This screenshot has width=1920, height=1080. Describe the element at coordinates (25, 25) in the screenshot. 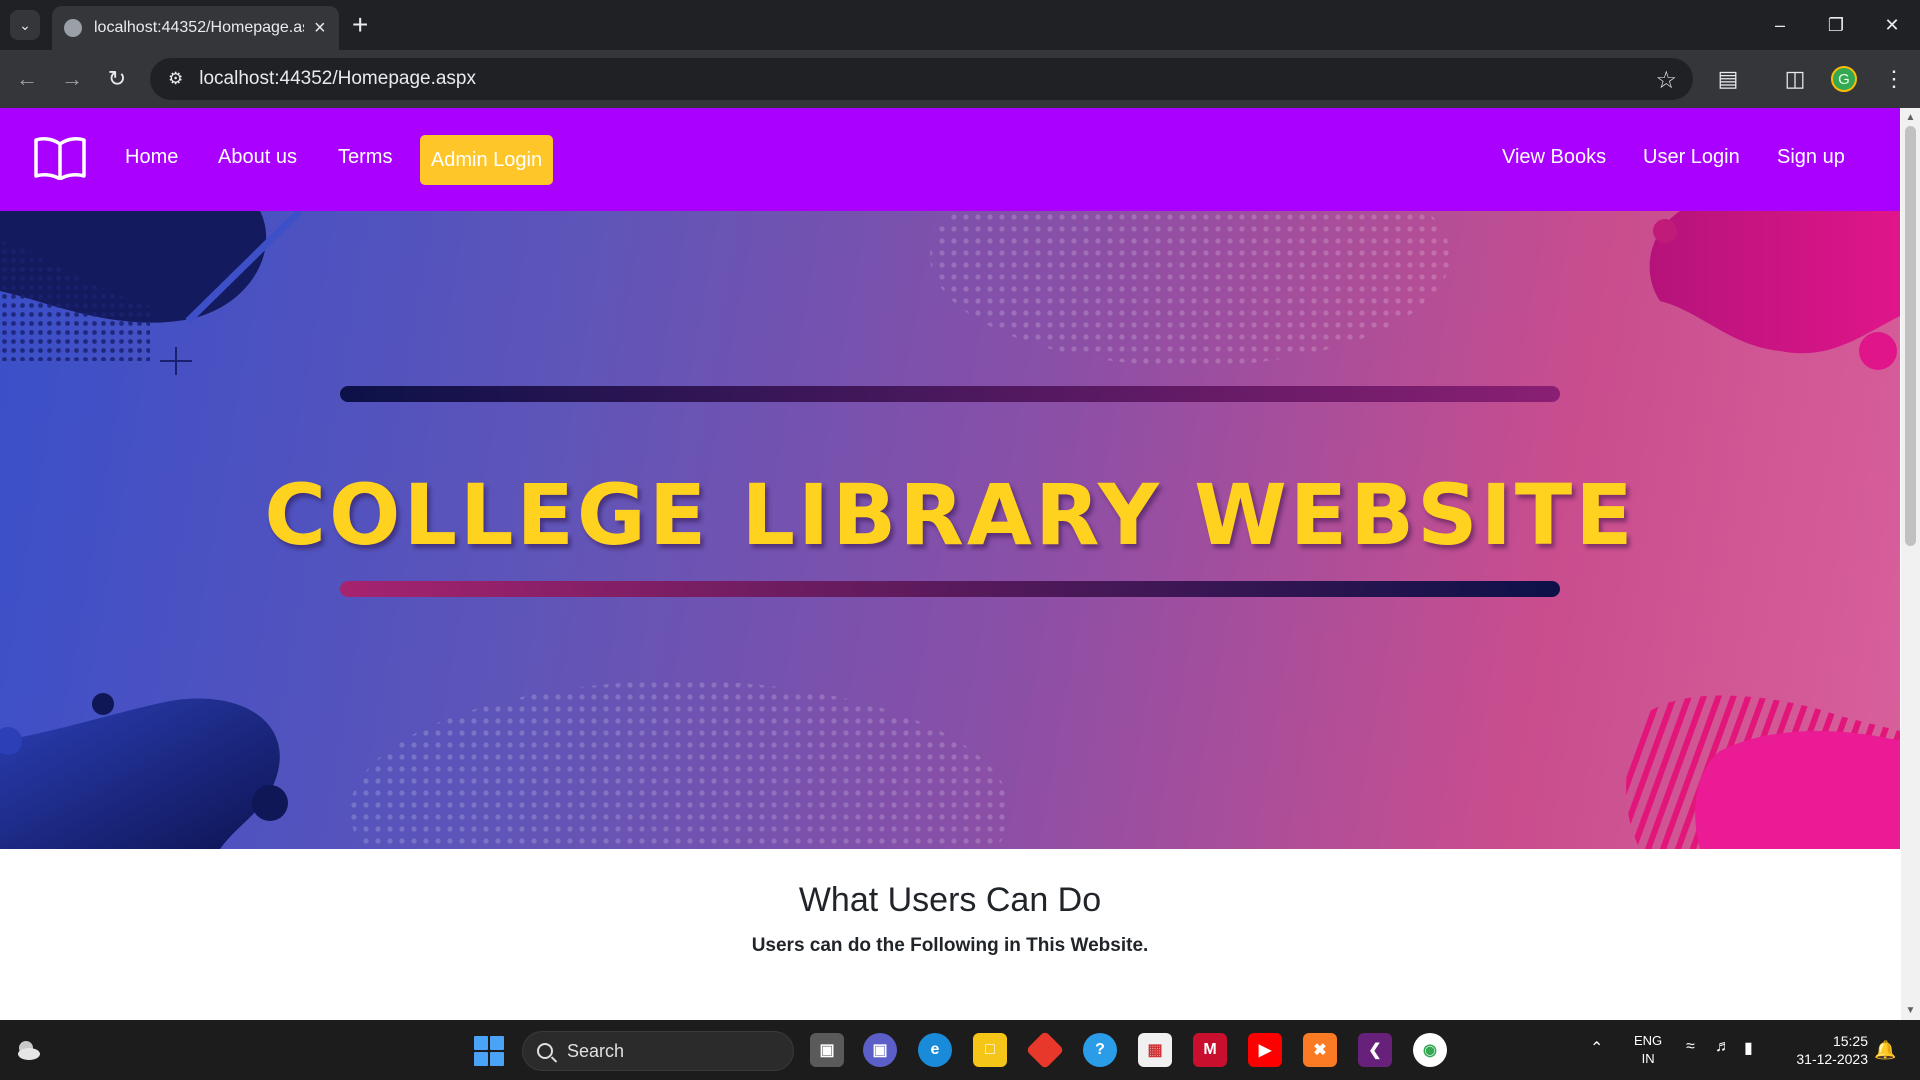

I see `tab-search-button: ⌄` at that location.